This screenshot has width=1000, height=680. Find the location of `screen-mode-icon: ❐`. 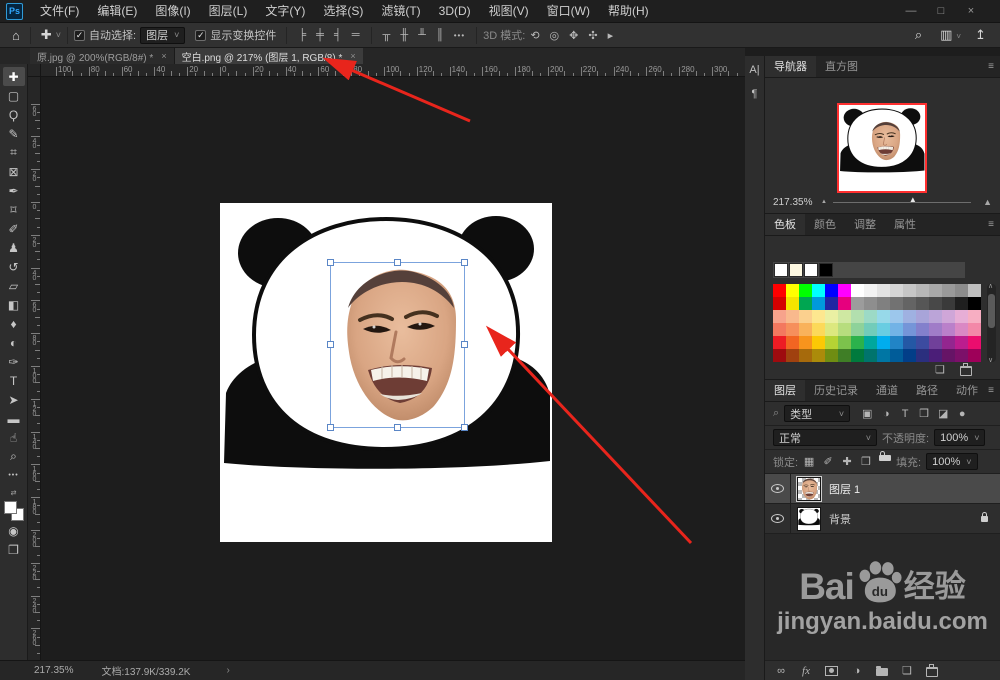

screen-mode-icon: ❐ is located at coordinates (14, 549).